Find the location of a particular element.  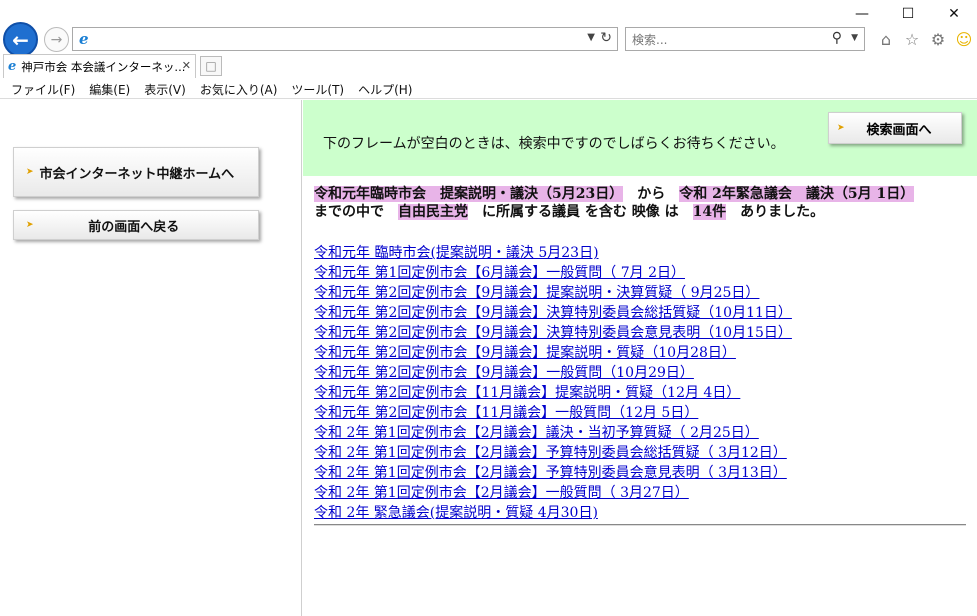

notice-text: 下のフレームが空白のときは、検索中ですのでしばらくお待ちください。 is located at coordinates (554, 144).